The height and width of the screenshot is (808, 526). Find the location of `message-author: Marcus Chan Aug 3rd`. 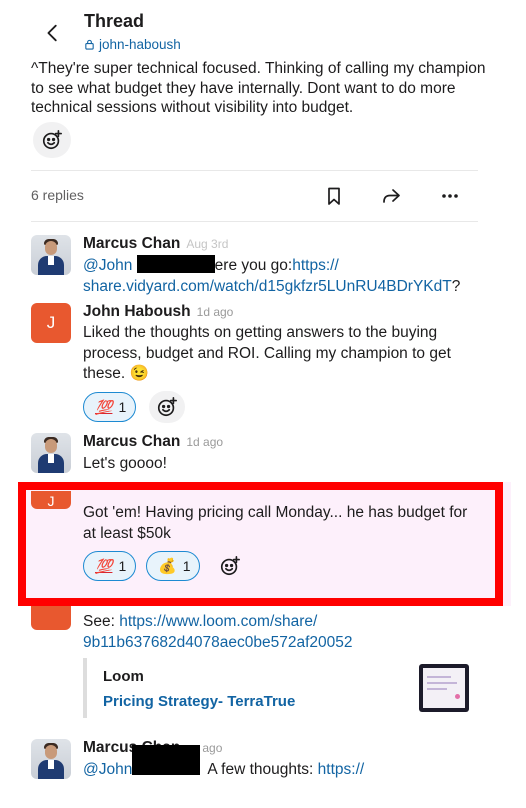

message-author: Marcus Chan Aug 3rd is located at coordinates (155, 244).